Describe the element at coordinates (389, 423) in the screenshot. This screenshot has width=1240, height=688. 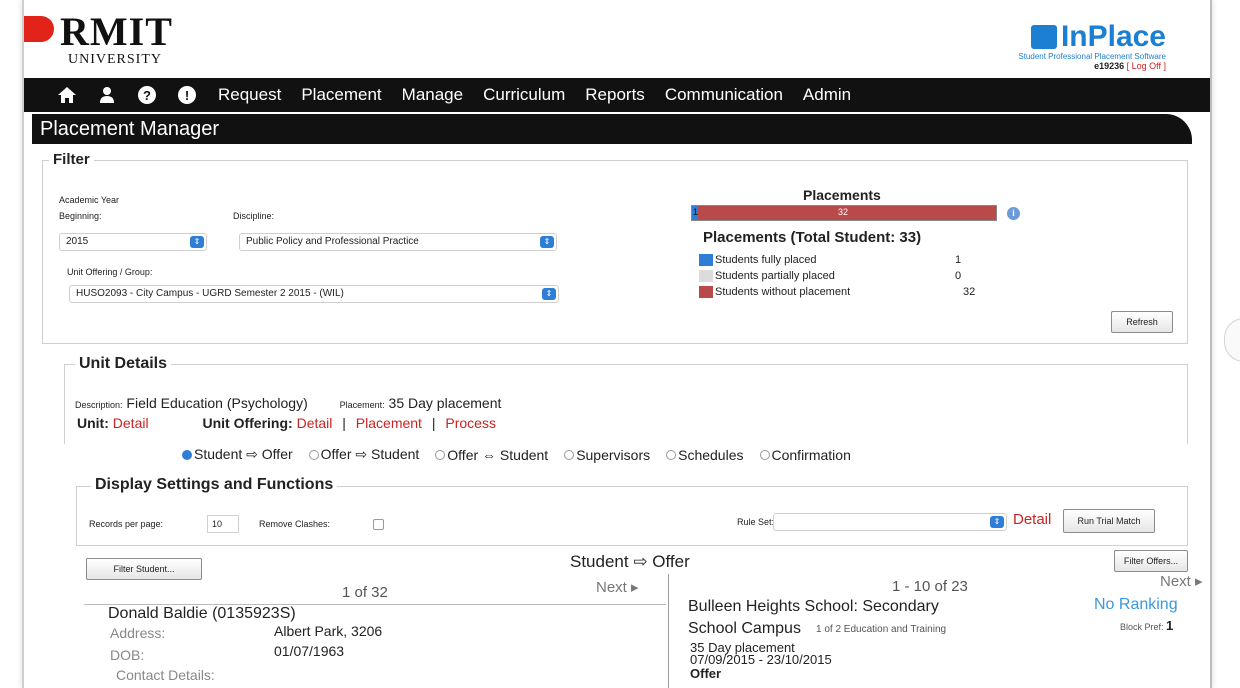
I see `offering-placement-link: Placement` at that location.